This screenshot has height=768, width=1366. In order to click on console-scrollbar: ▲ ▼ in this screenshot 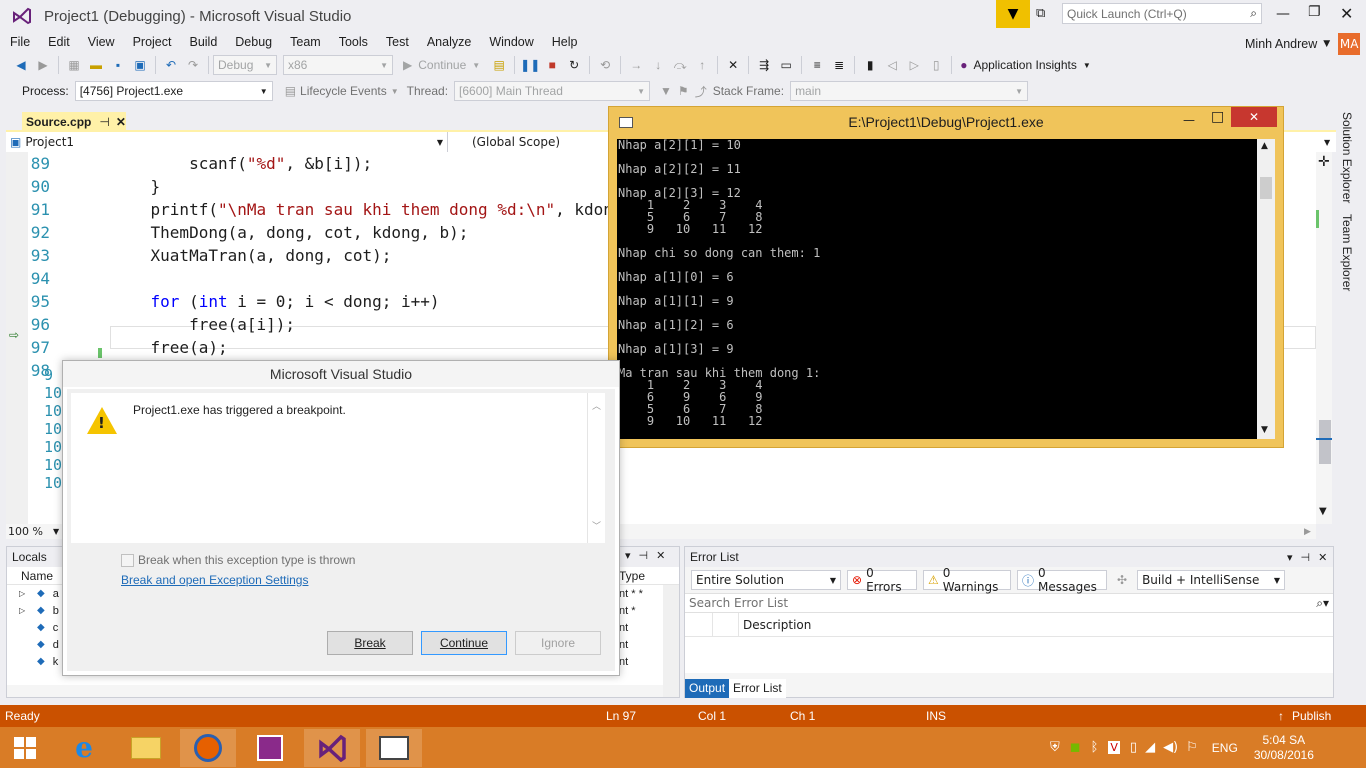, I will do `click(1266, 289)`.